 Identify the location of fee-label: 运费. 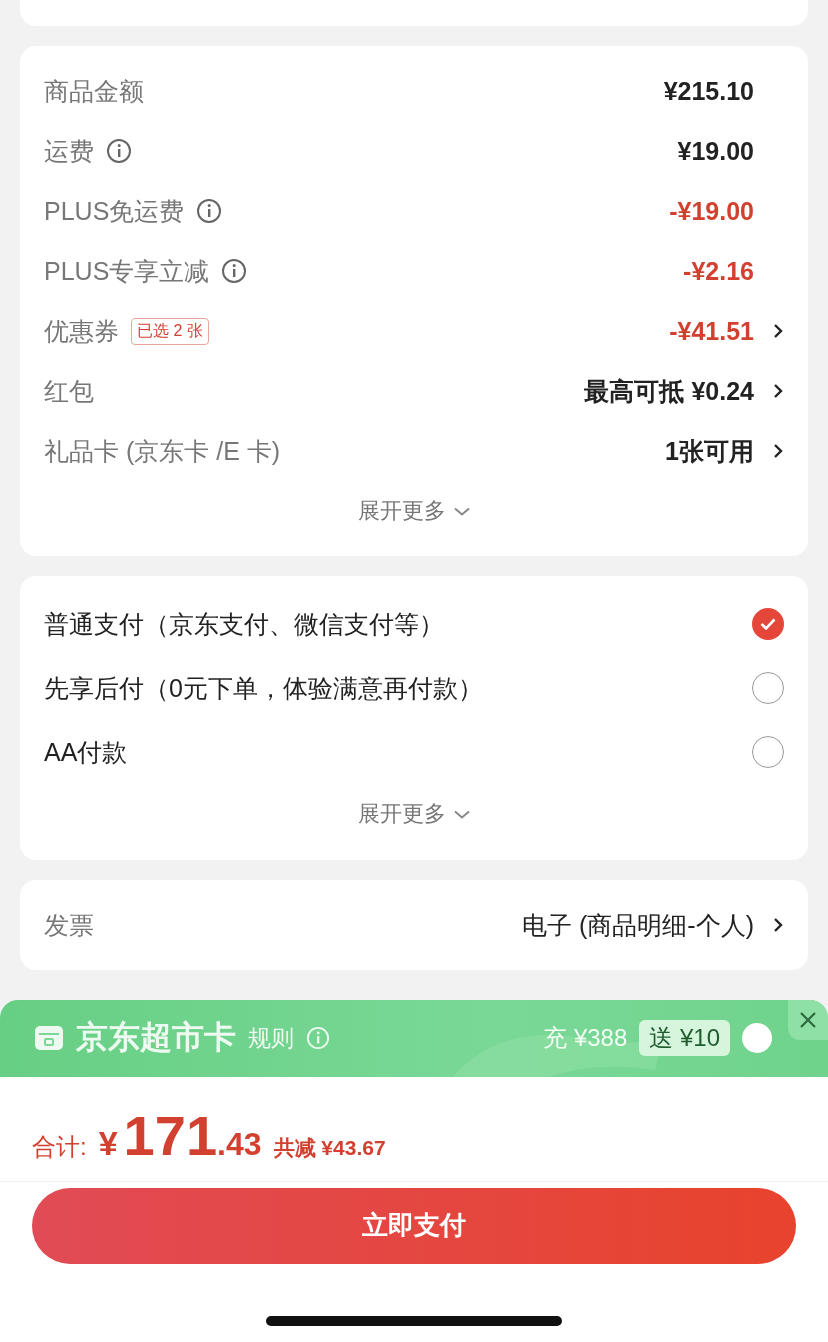
(69, 151).